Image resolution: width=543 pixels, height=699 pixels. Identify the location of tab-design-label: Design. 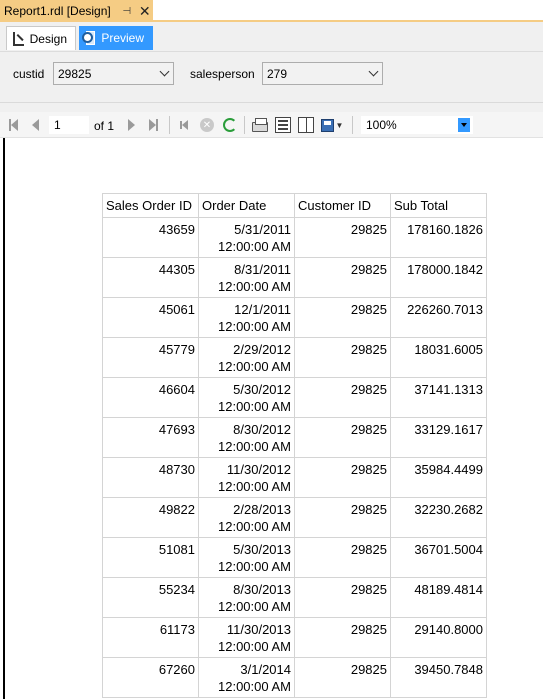
(48, 38).